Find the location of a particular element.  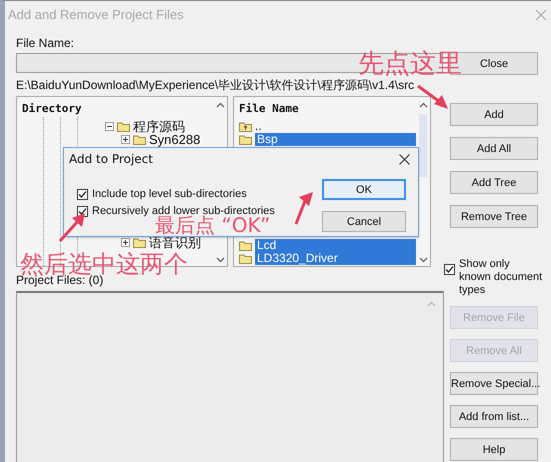

checkbox-label: Show only known document types is located at coordinates (501, 277).